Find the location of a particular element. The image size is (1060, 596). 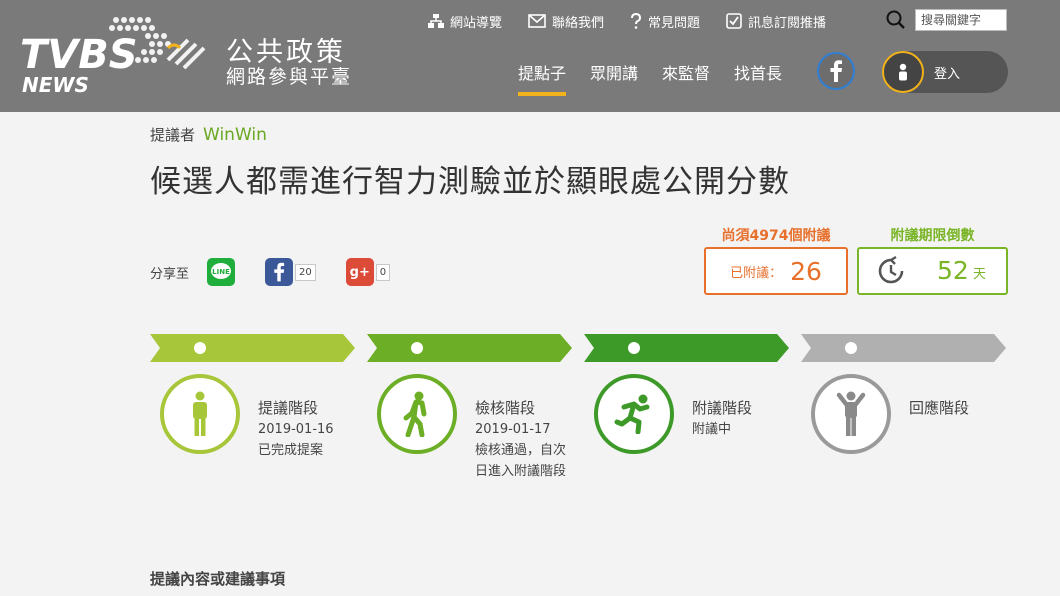

stage-1-icon-circle is located at coordinates (200, 414).